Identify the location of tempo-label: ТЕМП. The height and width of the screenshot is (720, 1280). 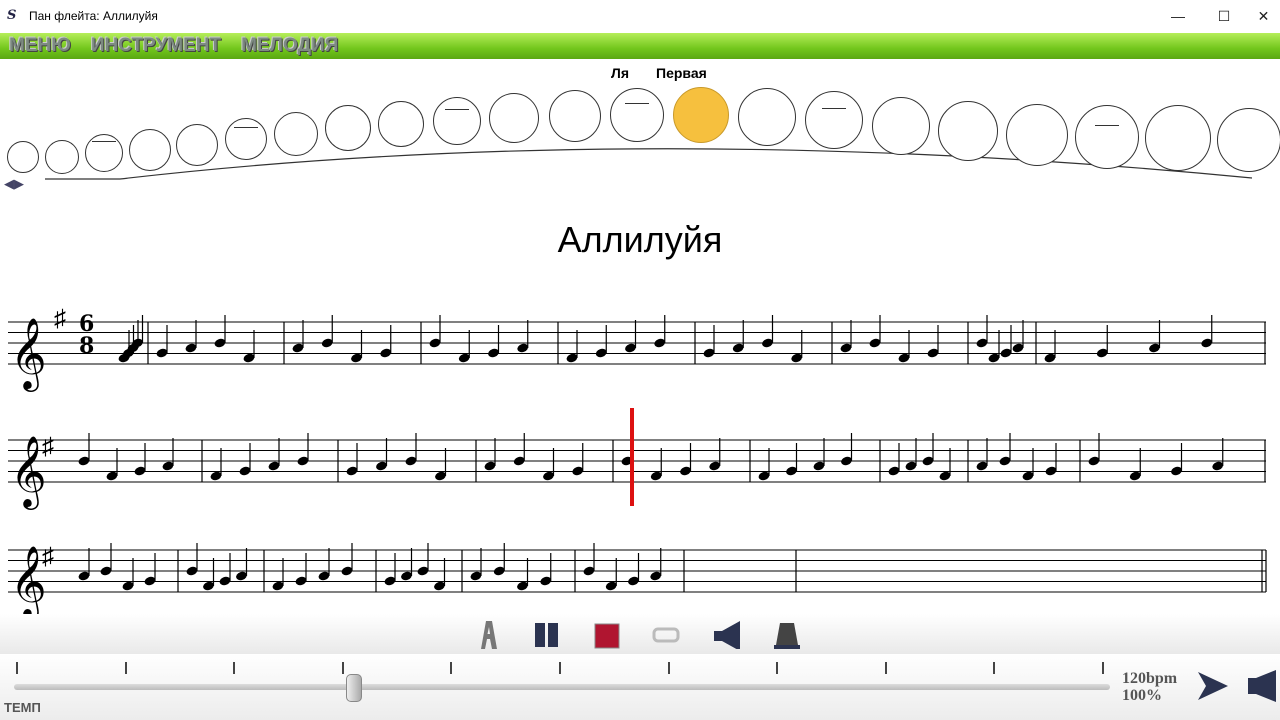
(22, 707).